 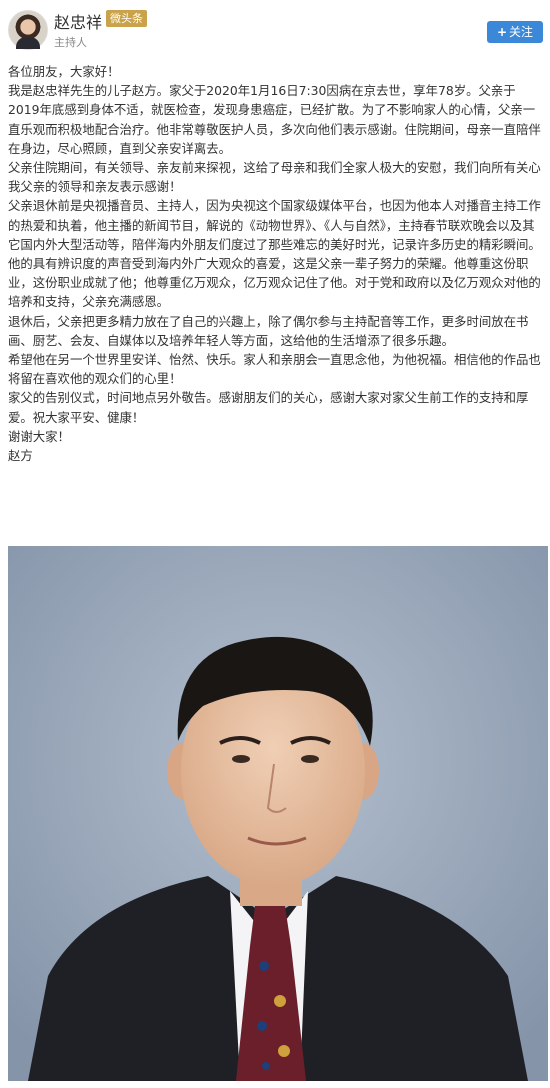 I want to click on follow-label: 关注, so click(x=521, y=32).